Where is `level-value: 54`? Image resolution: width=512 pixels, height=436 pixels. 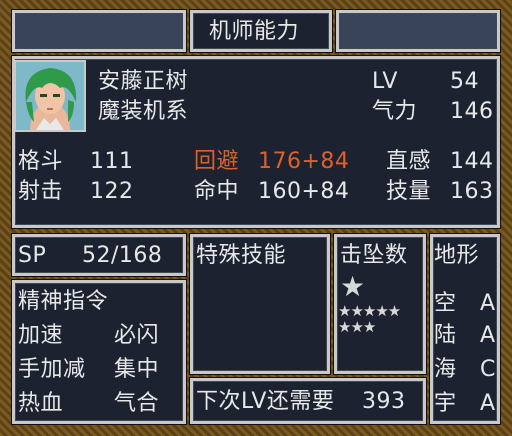
level-value: 54 is located at coordinates (464, 81).